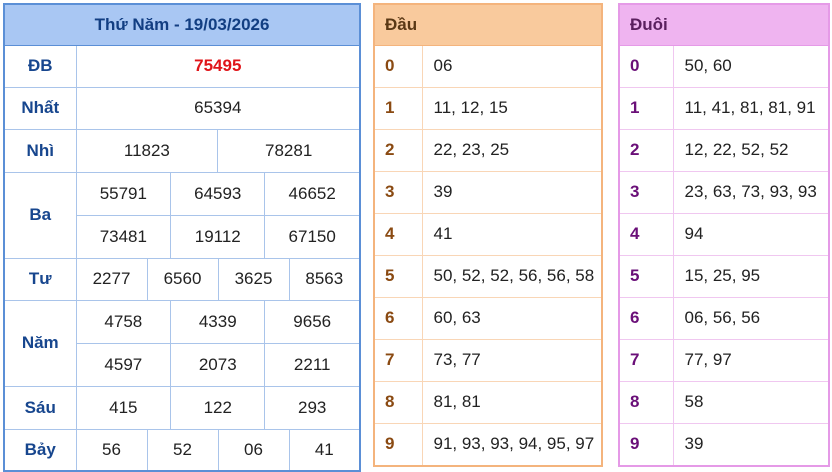 This screenshot has width=832, height=472. What do you see at coordinates (646, 108) in the screenshot?
I see `tail-digit: 1` at bounding box center [646, 108].